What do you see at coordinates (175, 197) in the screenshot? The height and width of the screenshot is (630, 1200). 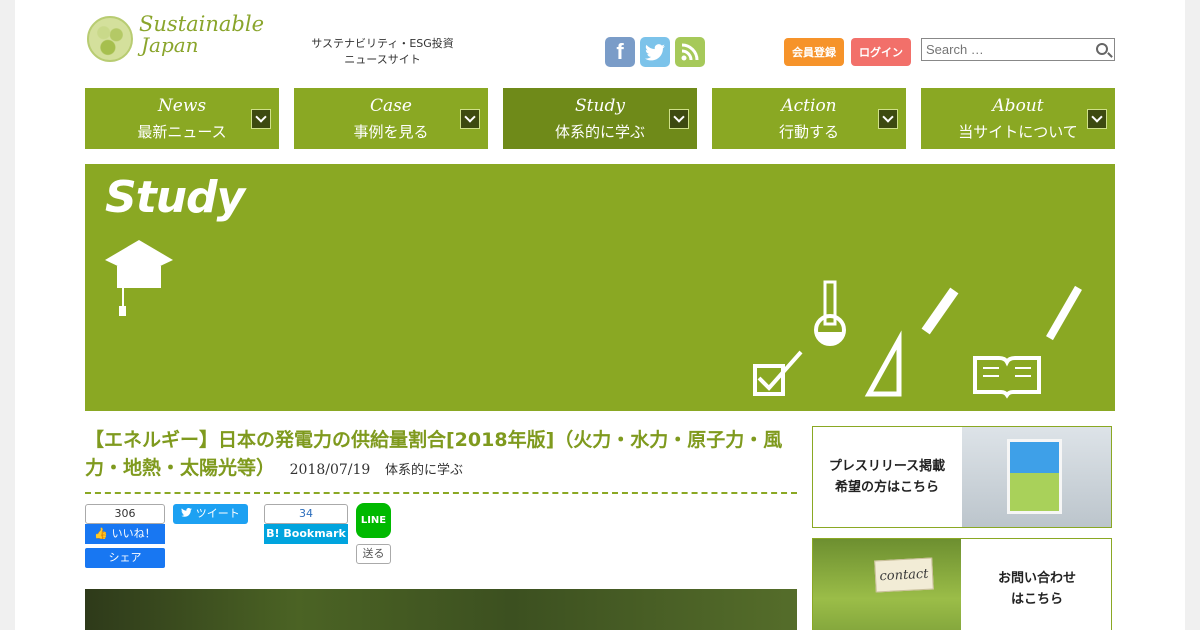 I see `banner-title: Study` at bounding box center [175, 197].